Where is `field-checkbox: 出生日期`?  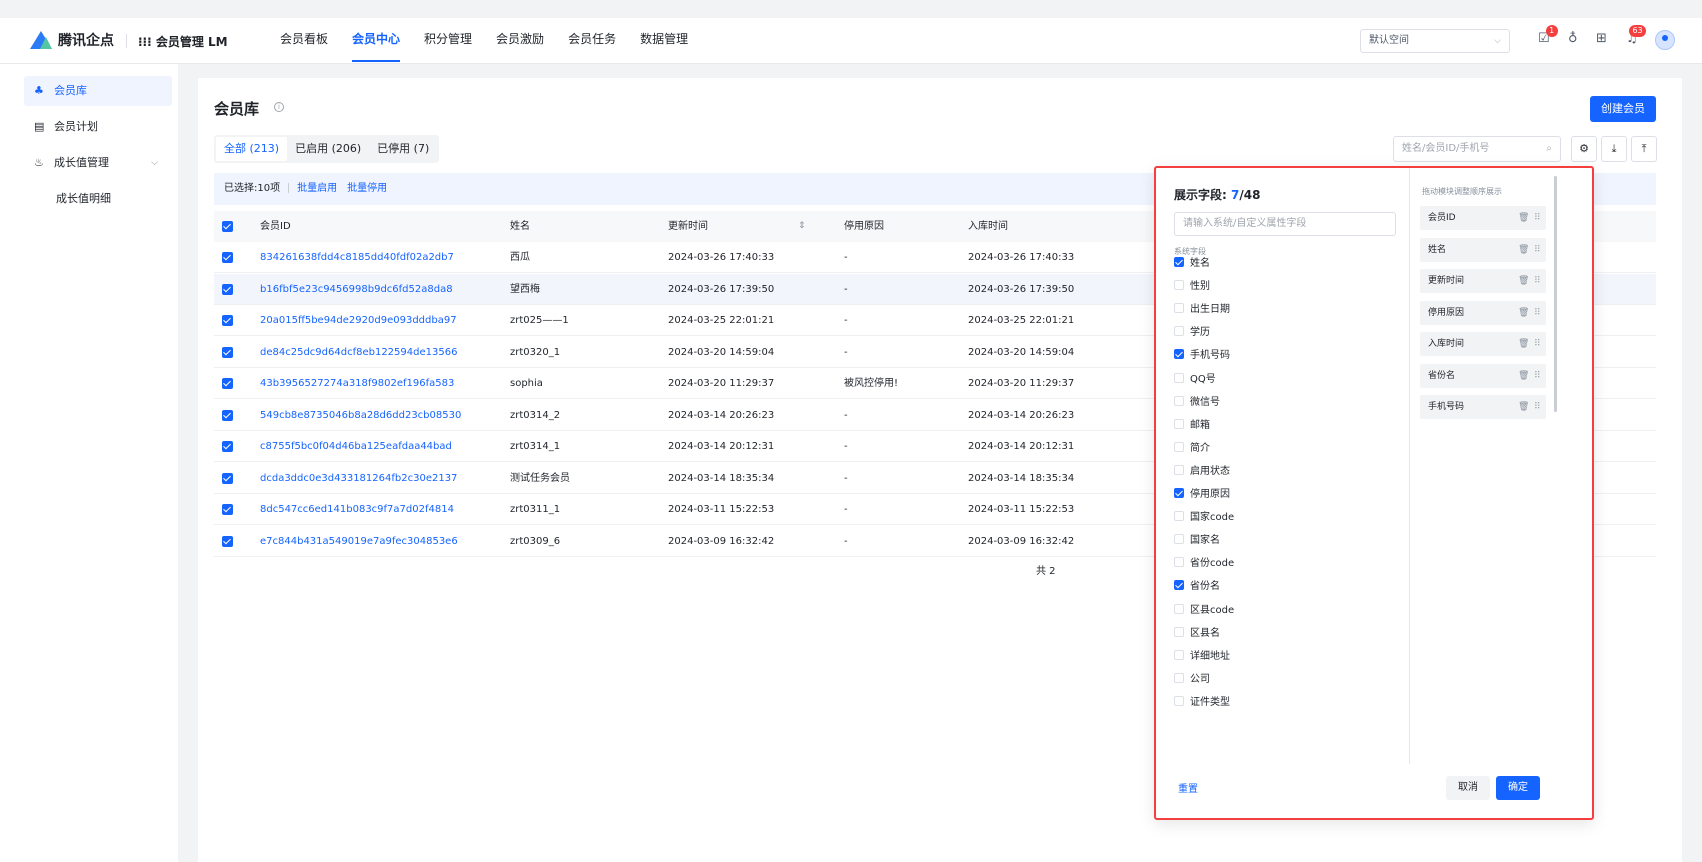 field-checkbox: 出生日期 is located at coordinates (1202, 310).